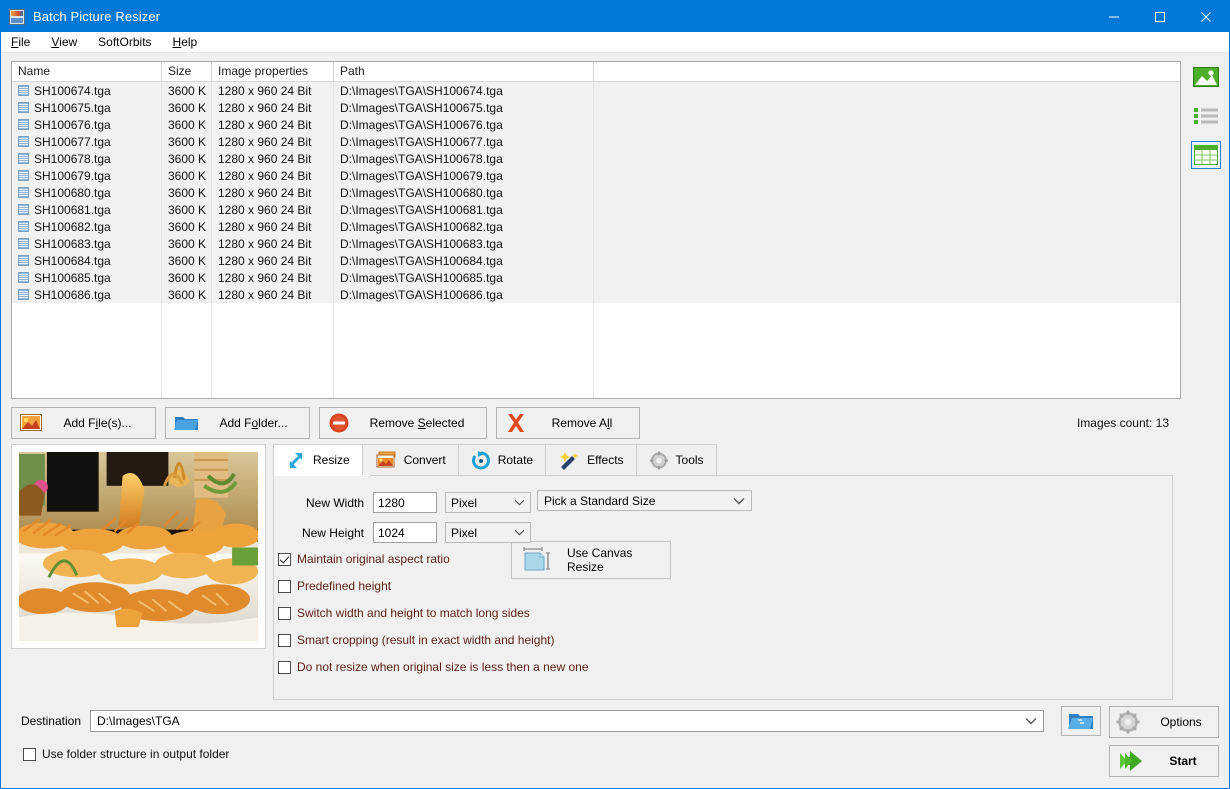 The height and width of the screenshot is (789, 1230). I want to click on cell-name: SH100679.tga, so click(87, 176).